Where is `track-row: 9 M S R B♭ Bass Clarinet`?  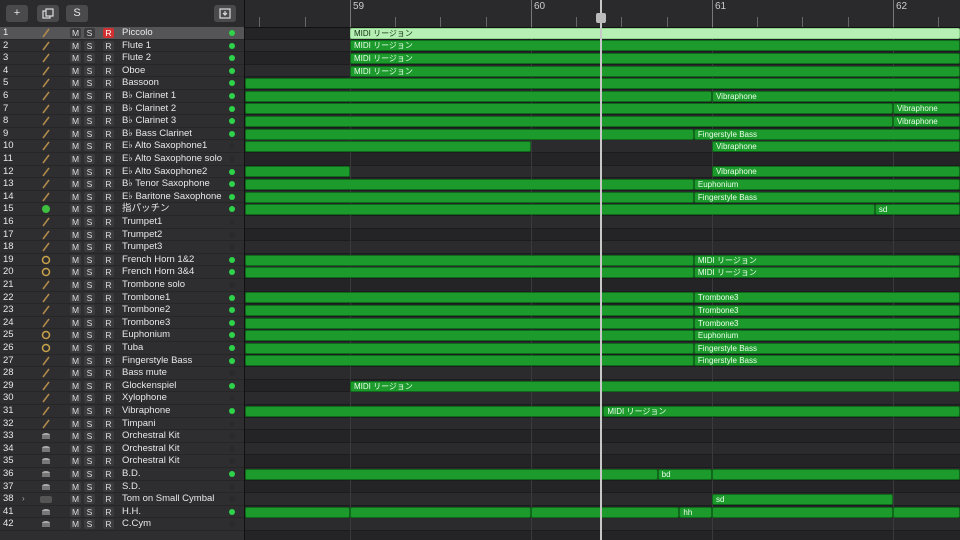
track-row: 9 M S R B♭ Bass Clarinet is located at coordinates (122, 134).